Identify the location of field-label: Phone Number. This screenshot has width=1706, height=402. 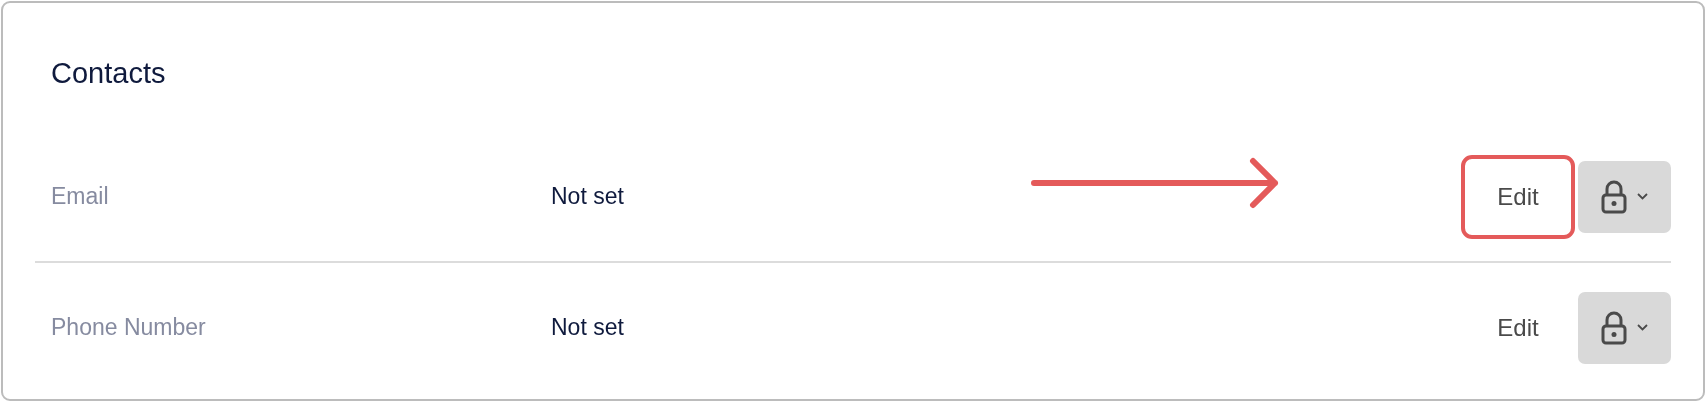
(129, 327).